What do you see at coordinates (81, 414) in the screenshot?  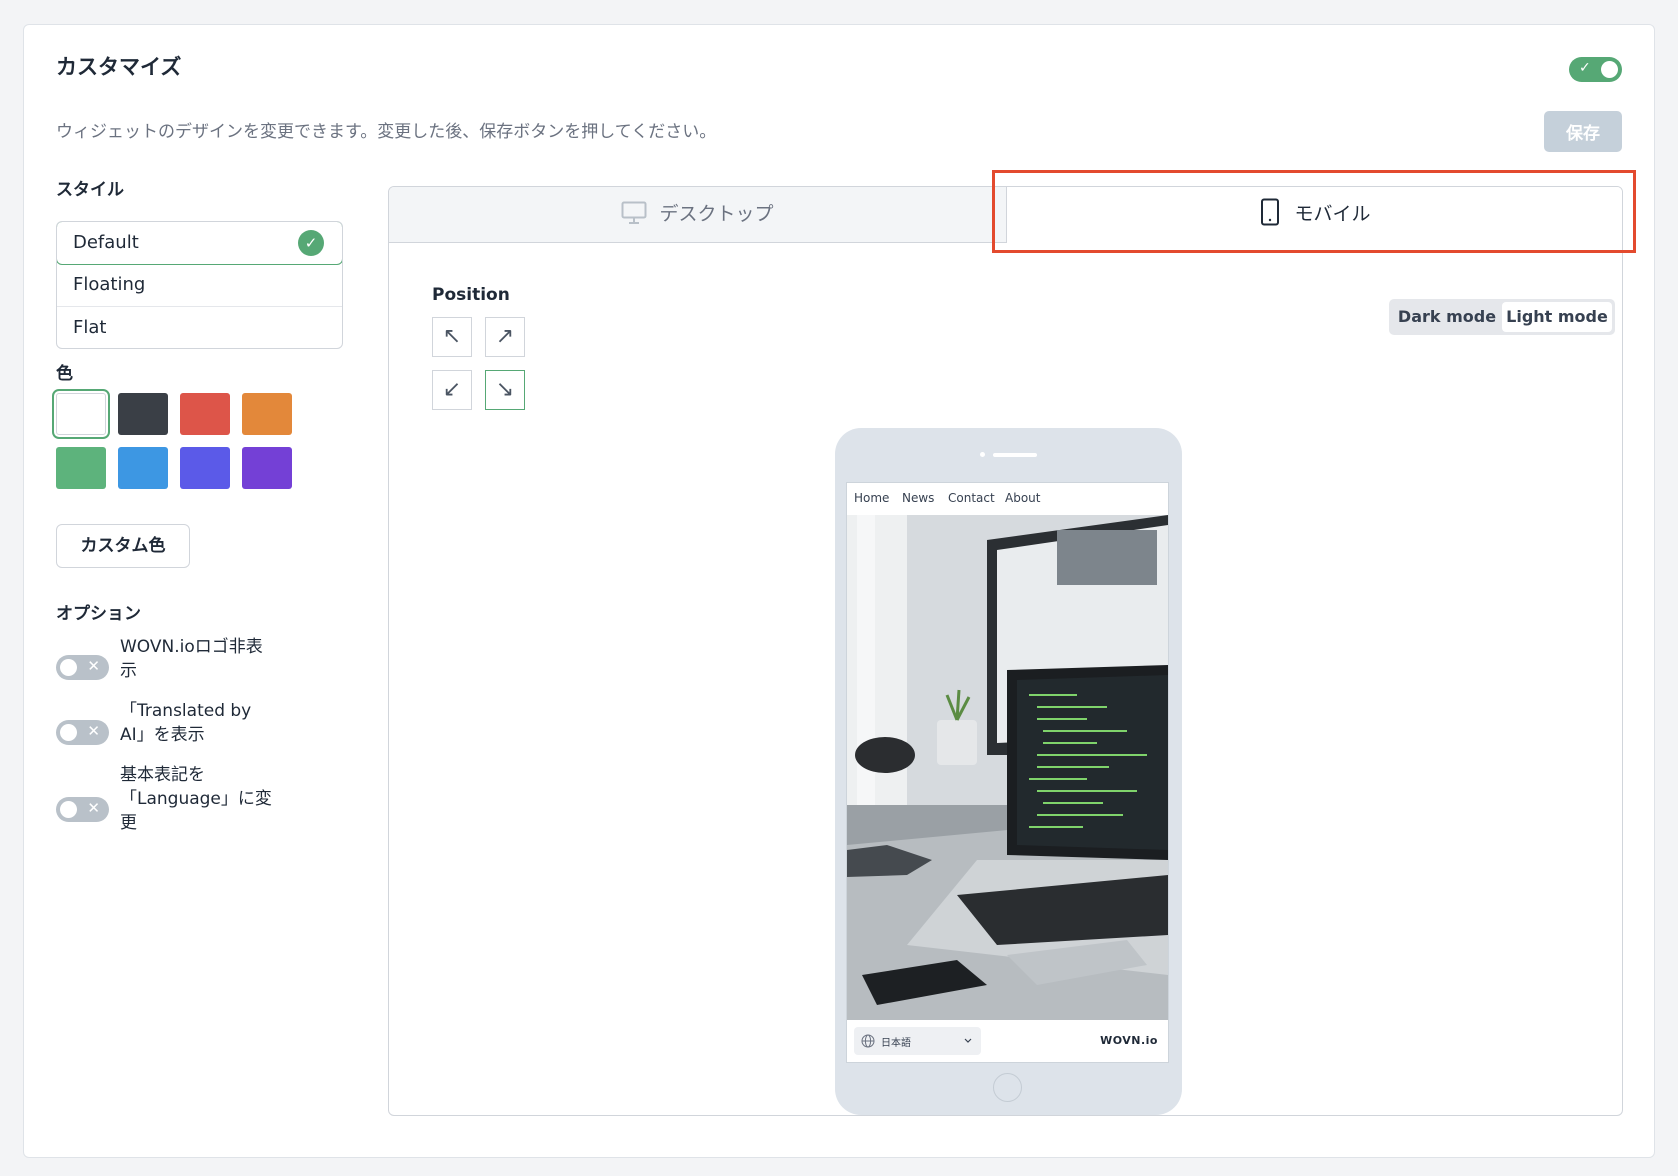 I see `color-swatch-white` at bounding box center [81, 414].